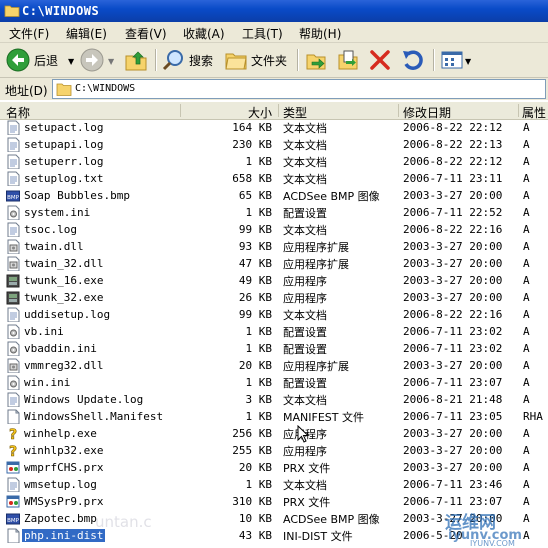  I want to click on file-row: twunk_32.exe 26 KB 应用程序 2003-3-27 20:00 A, so click(274, 297).